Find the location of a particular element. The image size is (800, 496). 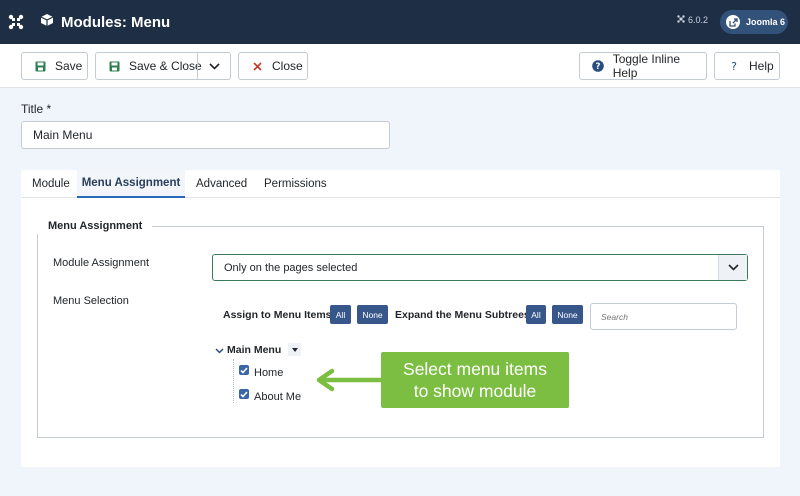

home-checkbox is located at coordinates (244, 370).